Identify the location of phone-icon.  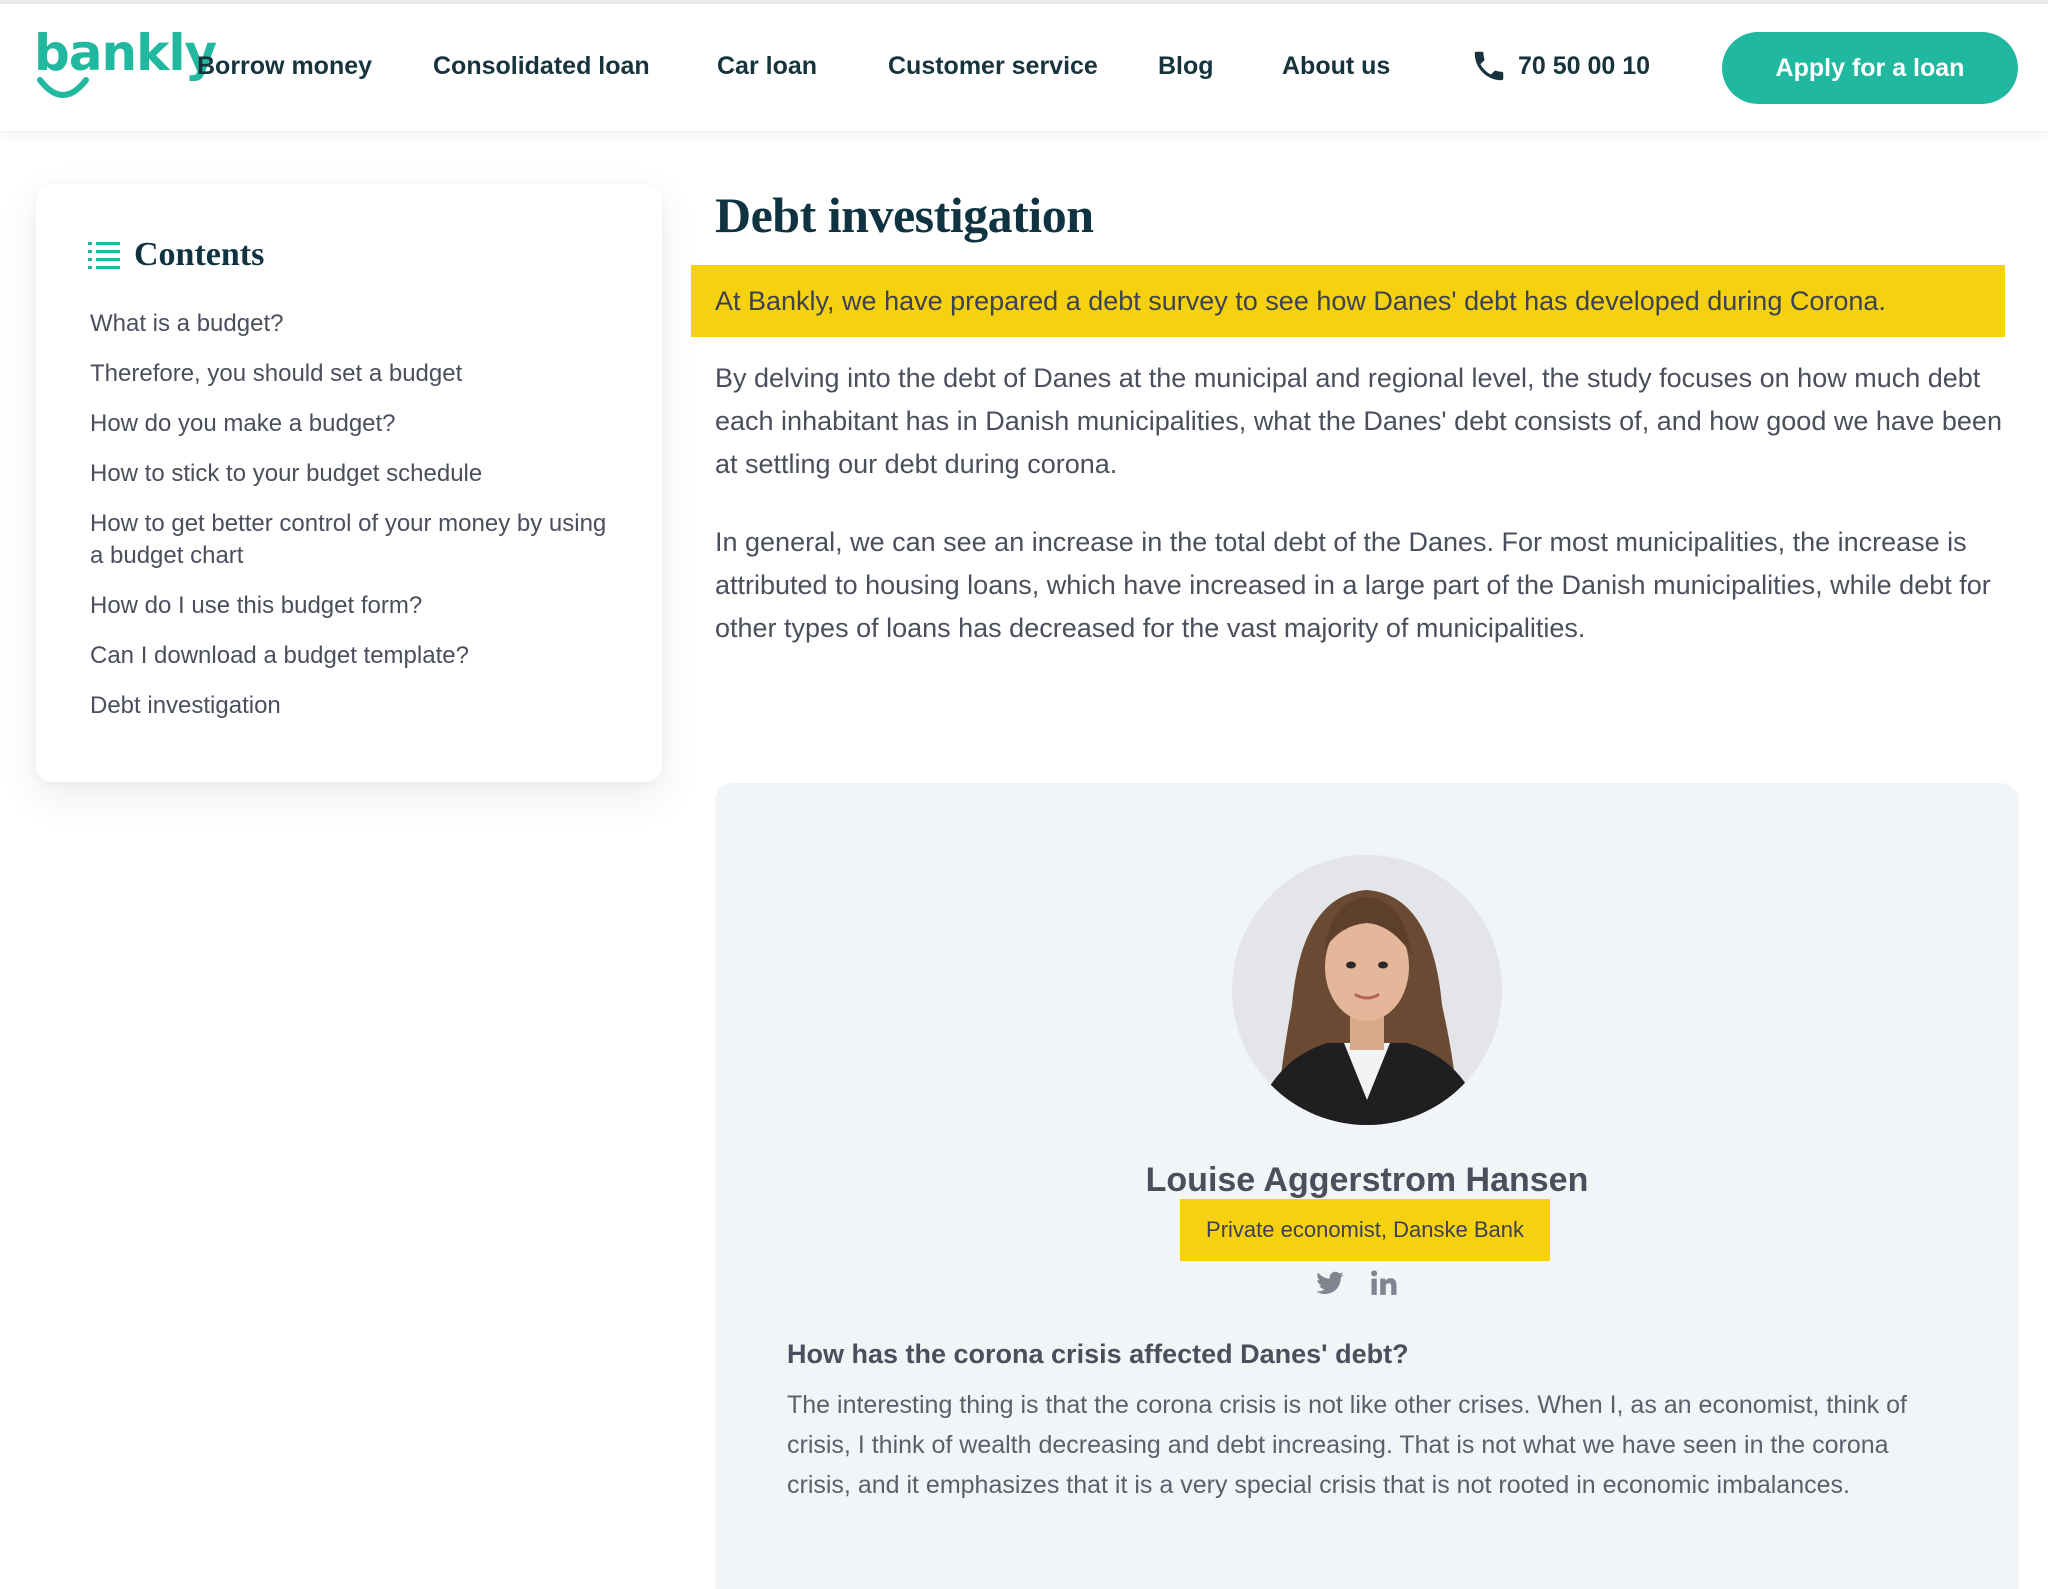
(1489, 66).